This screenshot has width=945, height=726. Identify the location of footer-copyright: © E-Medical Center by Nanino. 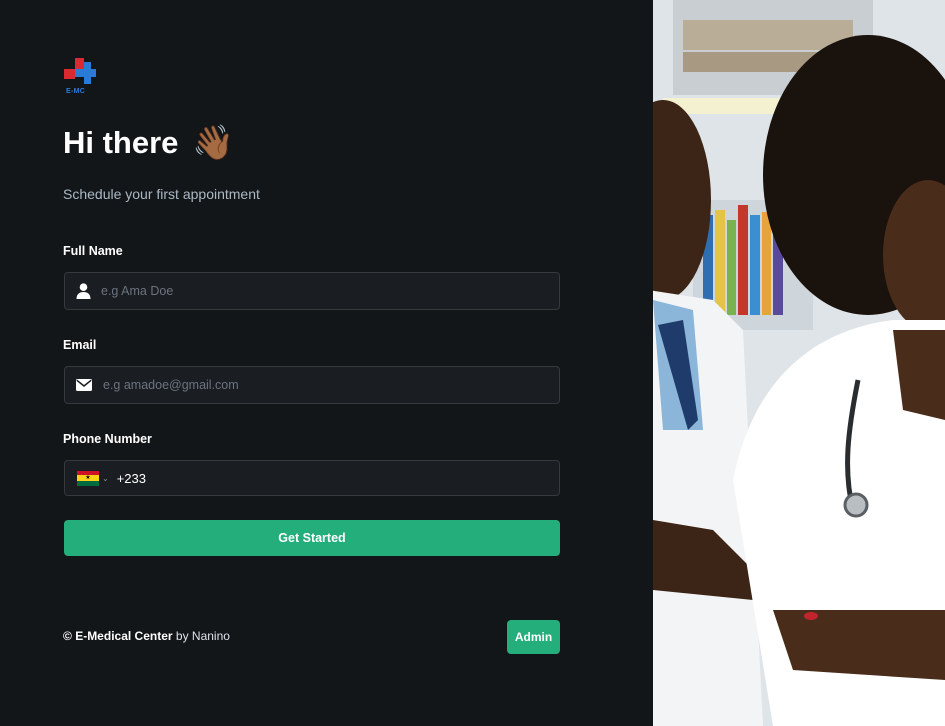
(146, 636).